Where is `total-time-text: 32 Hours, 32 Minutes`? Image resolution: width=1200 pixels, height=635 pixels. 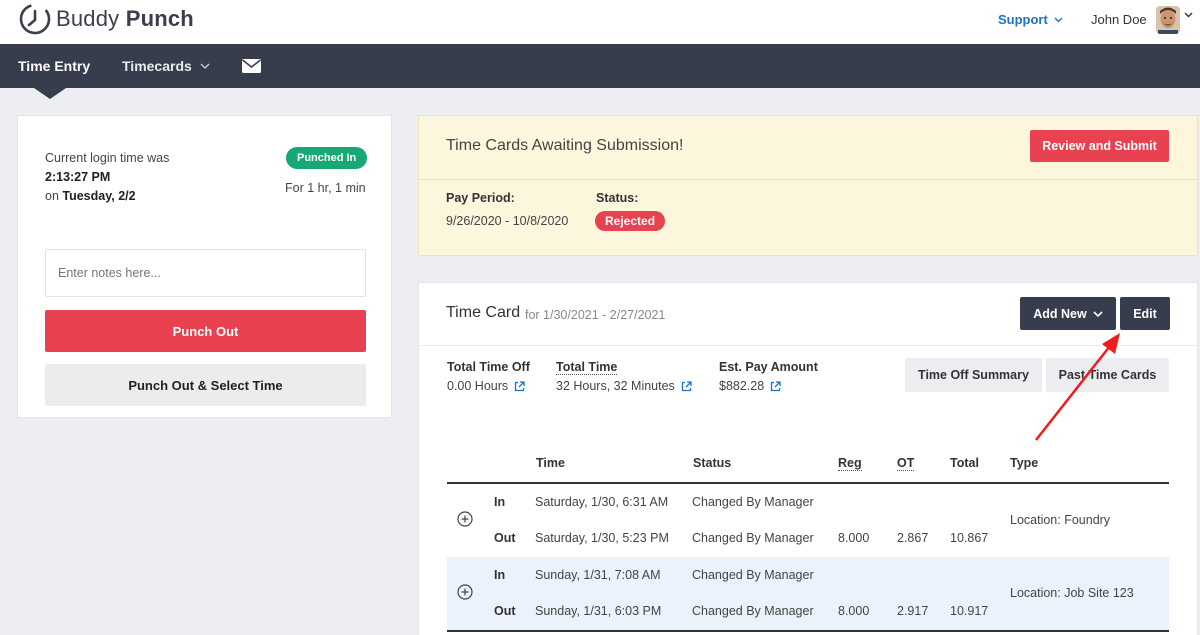
total-time-text: 32 Hours, 32 Minutes is located at coordinates (615, 386).